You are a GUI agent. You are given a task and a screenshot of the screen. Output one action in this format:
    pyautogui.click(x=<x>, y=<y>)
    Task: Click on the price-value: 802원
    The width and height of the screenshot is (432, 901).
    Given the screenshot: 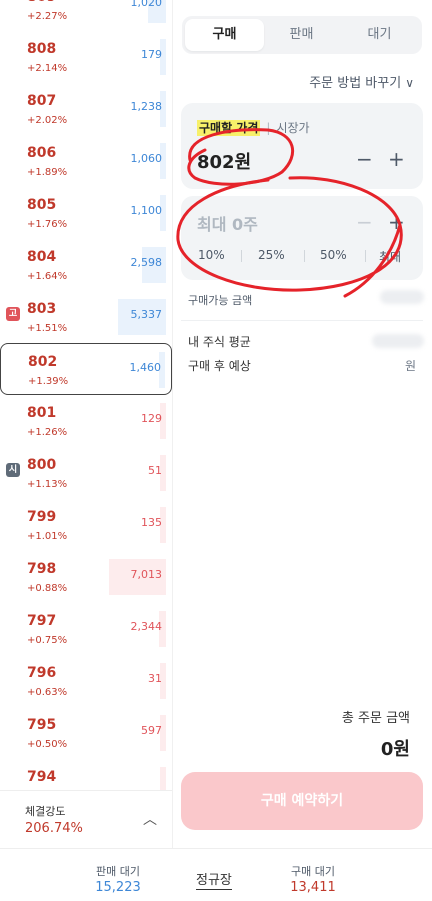 What is the action you would take?
    pyautogui.click(x=224, y=161)
    